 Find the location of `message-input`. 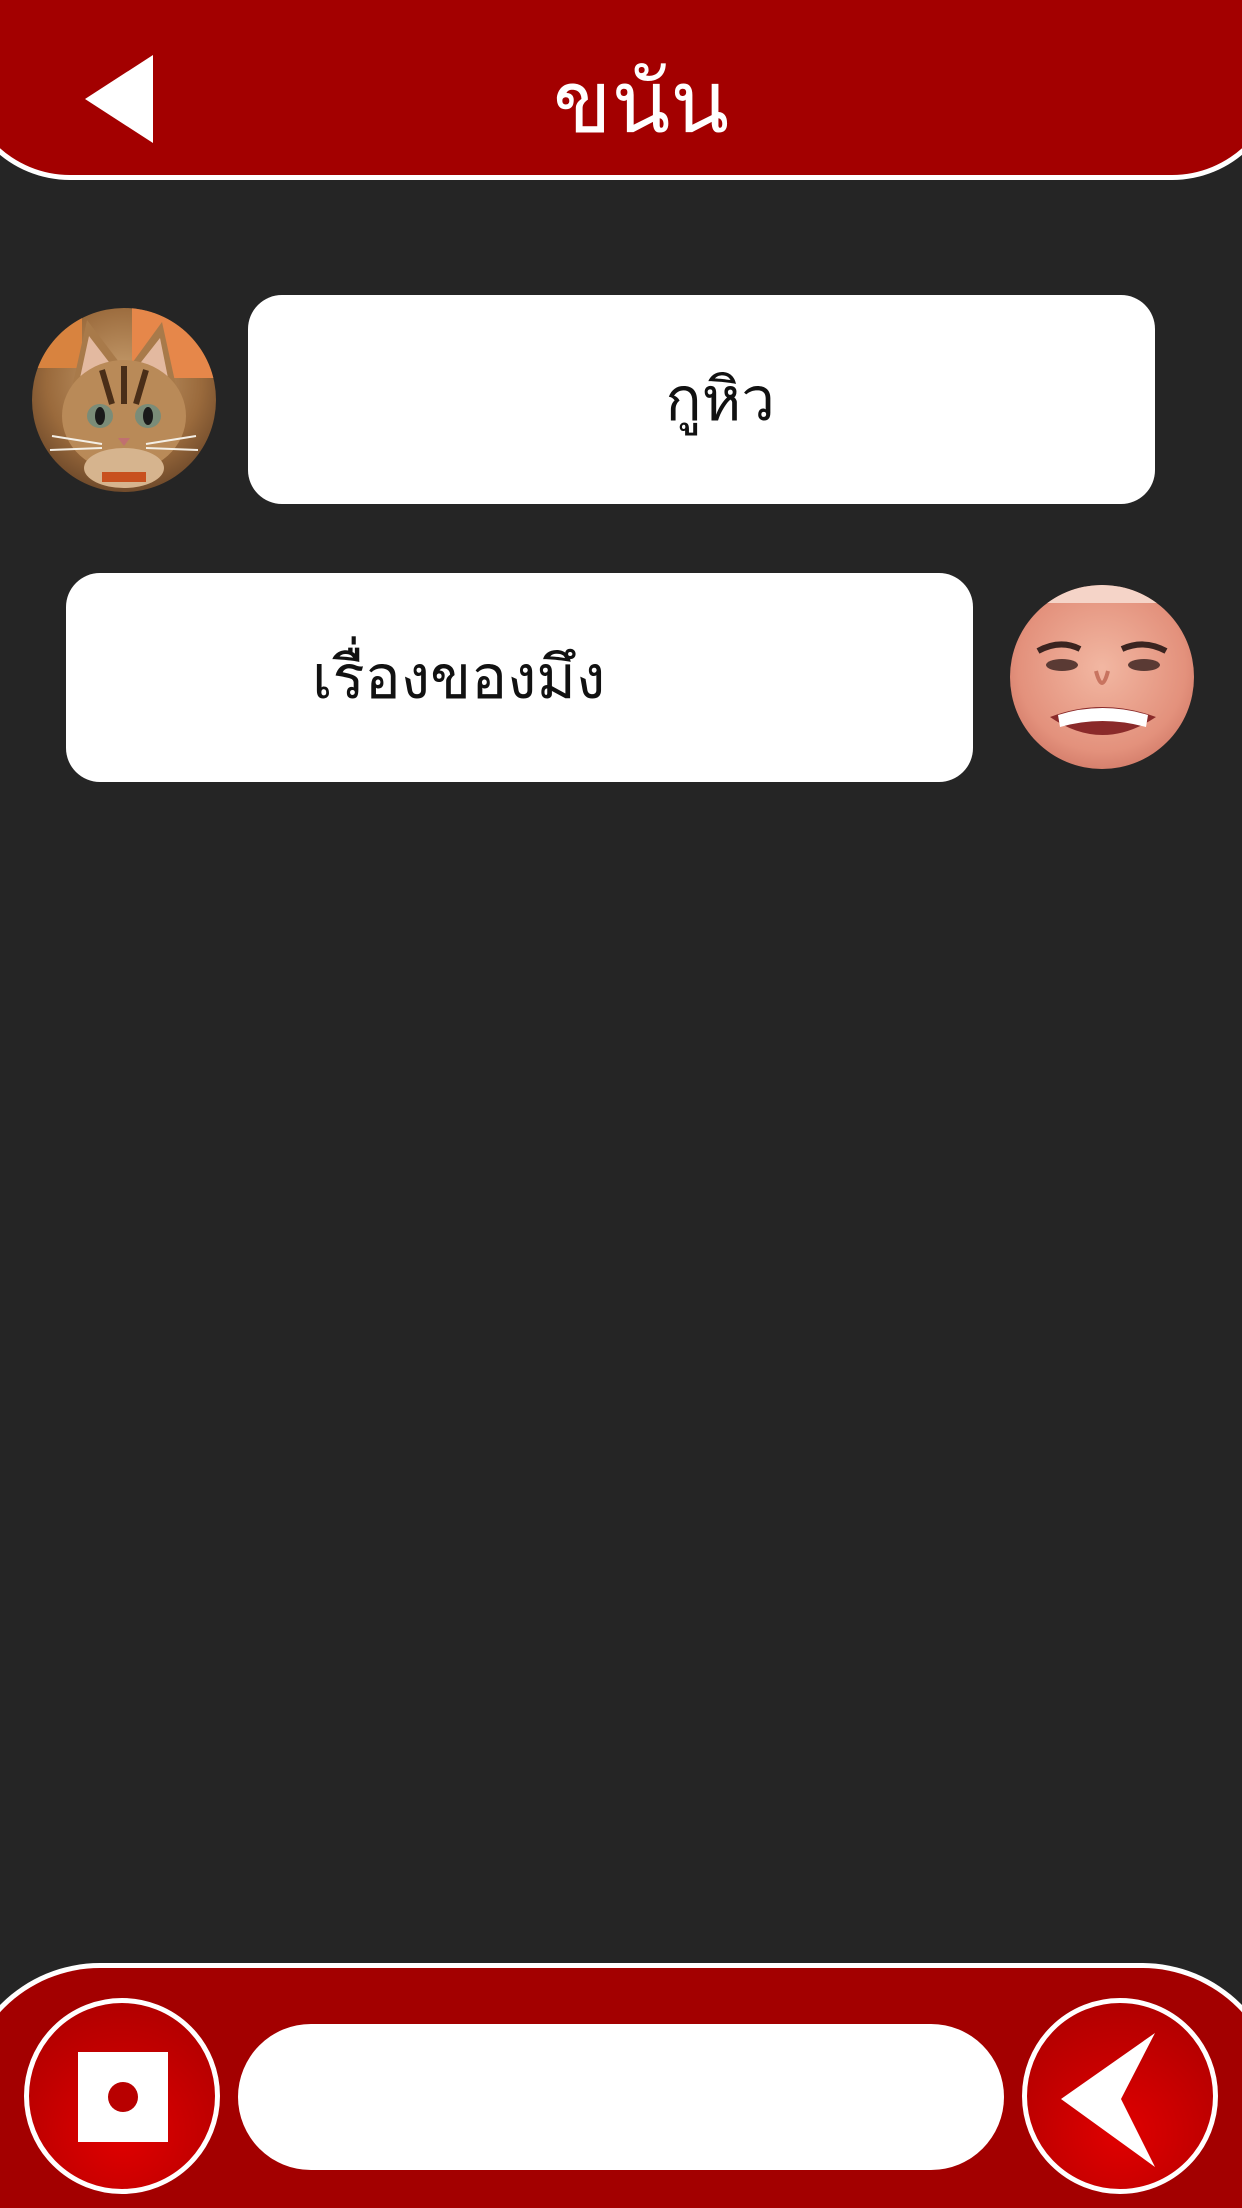

message-input is located at coordinates (621, 2097).